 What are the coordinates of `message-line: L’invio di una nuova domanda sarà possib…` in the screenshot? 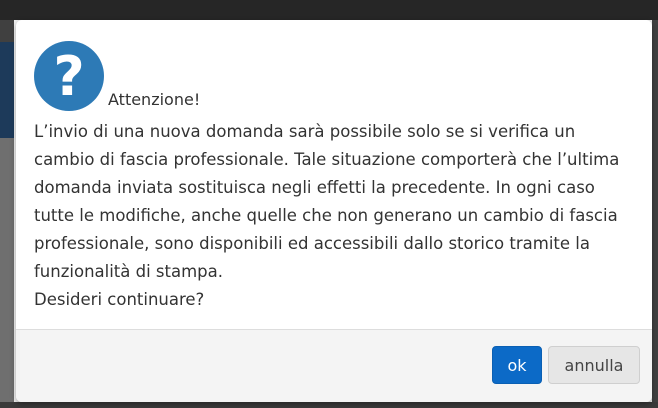 It's located at (305, 131).